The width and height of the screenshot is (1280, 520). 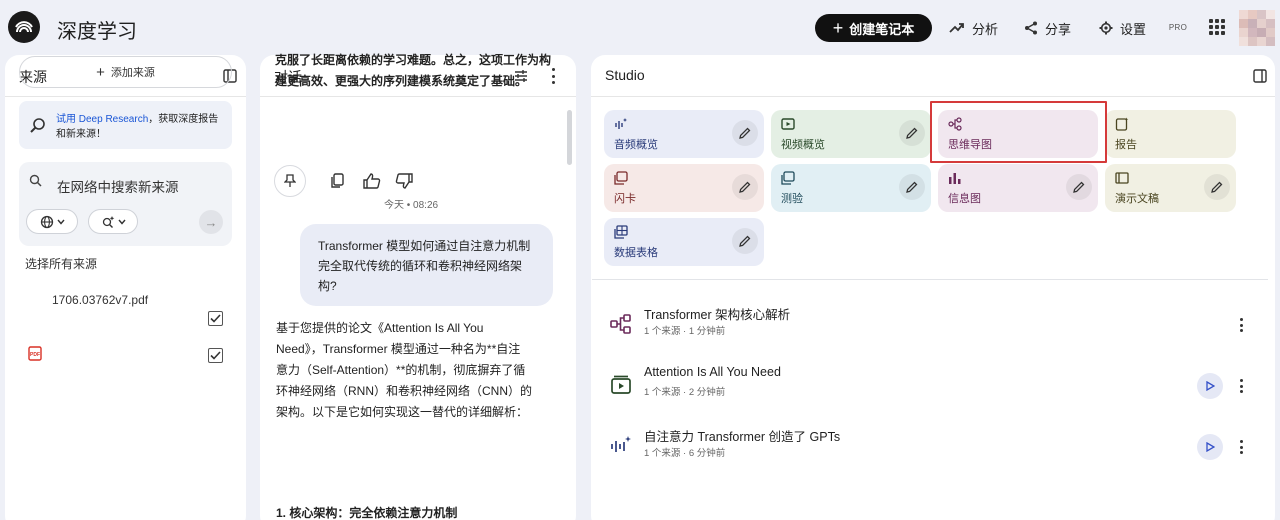 I want to click on note-meta: 1 个来源 · 6 分钟前, so click(x=685, y=453).